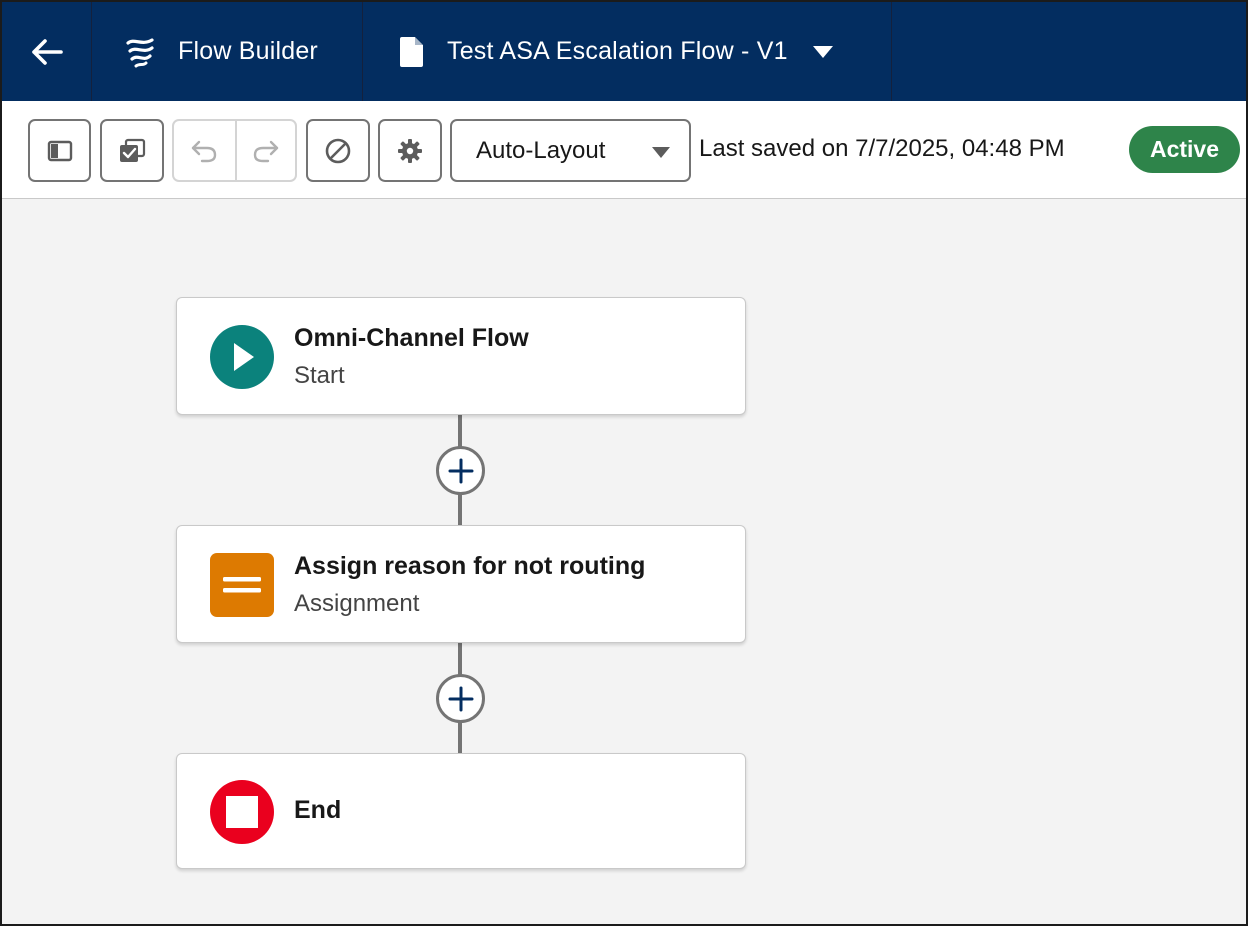 Image resolution: width=1248 pixels, height=926 pixels. I want to click on flow-version-menu: Test ASA Escalation Flow - V1, so click(627, 51).